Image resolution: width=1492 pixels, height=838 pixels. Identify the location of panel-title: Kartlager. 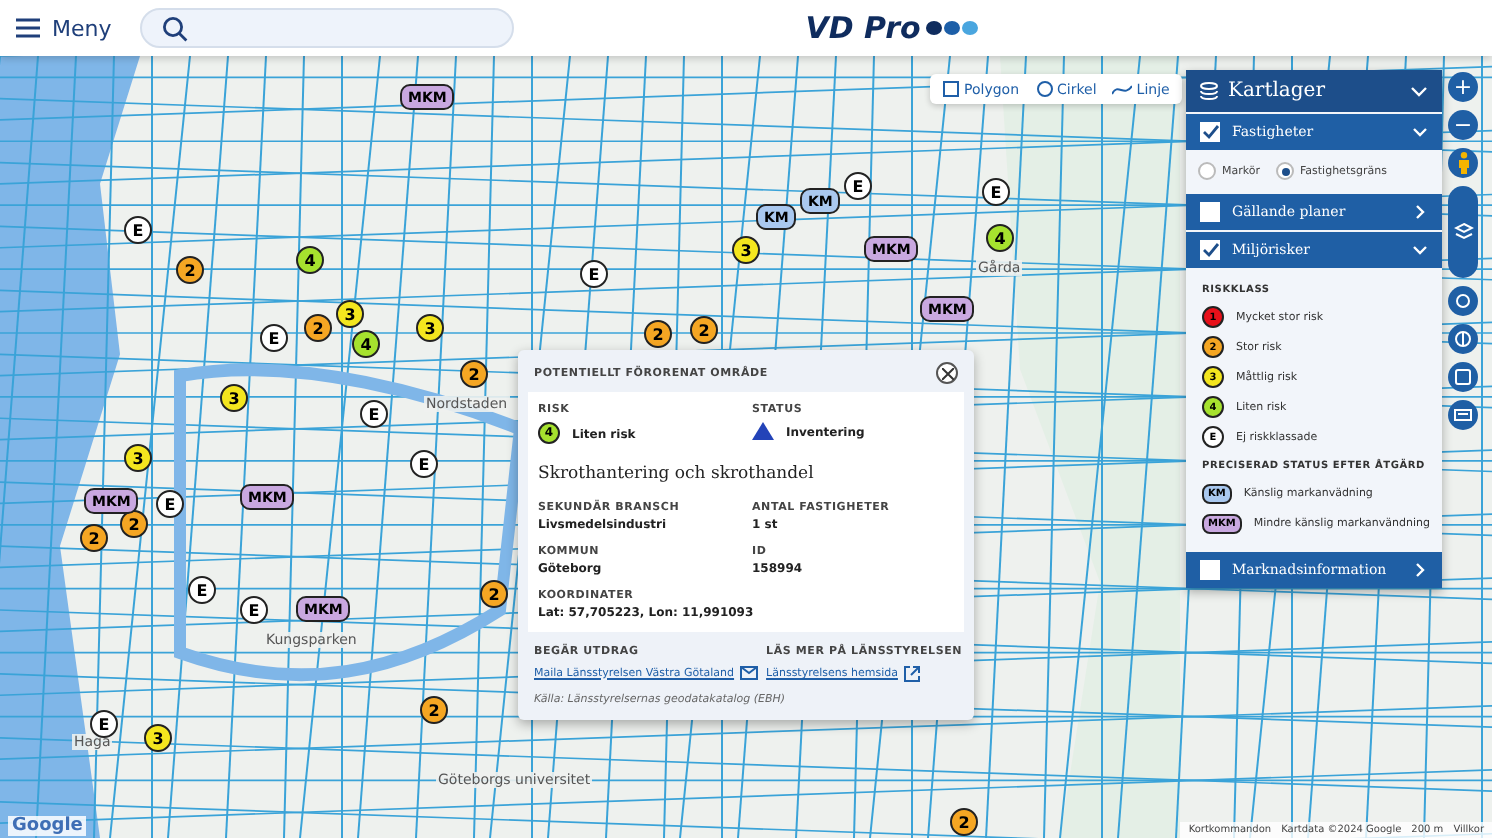
(1277, 91).